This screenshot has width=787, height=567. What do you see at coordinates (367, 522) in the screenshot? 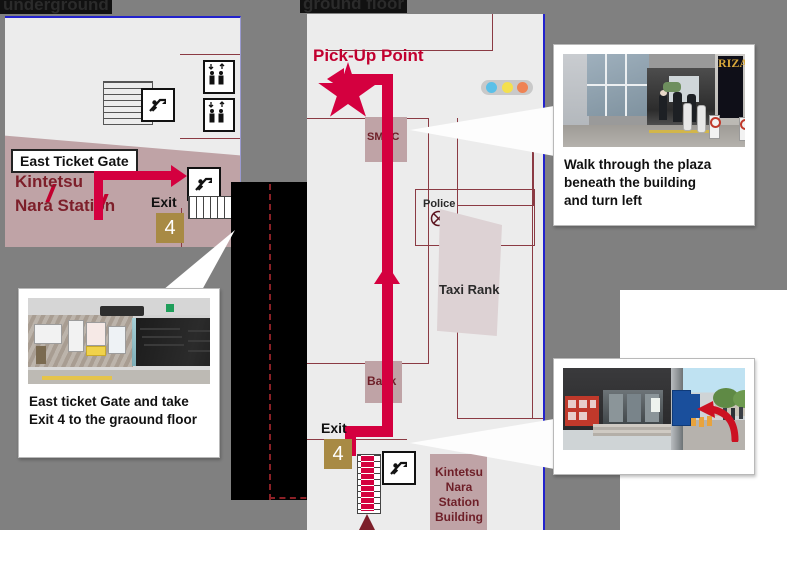
I see `stairs-up-arrow` at bounding box center [367, 522].